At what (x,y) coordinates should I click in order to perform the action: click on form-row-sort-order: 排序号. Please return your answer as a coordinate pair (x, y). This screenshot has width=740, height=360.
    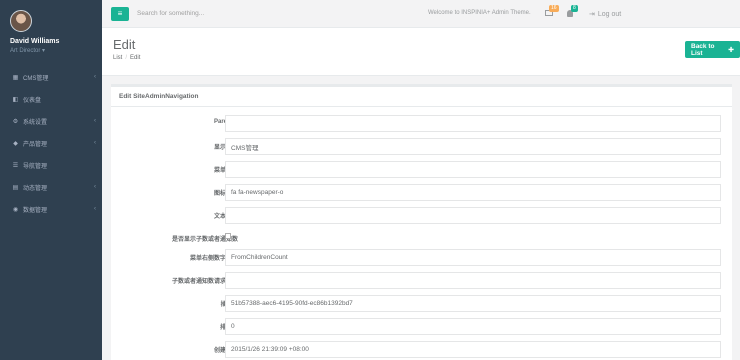
    Looking at the image, I should click on (421, 326).